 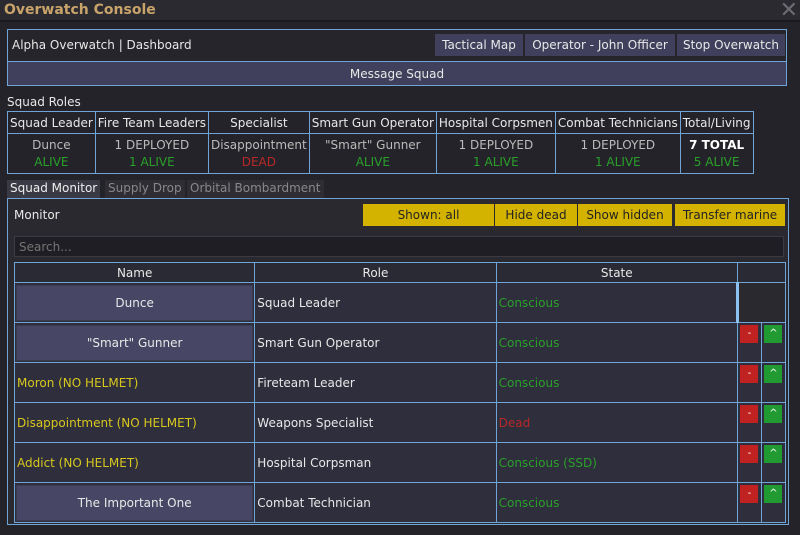 What do you see at coordinates (372, 122) in the screenshot?
I see `role-header: Smart Gun Operator` at bounding box center [372, 122].